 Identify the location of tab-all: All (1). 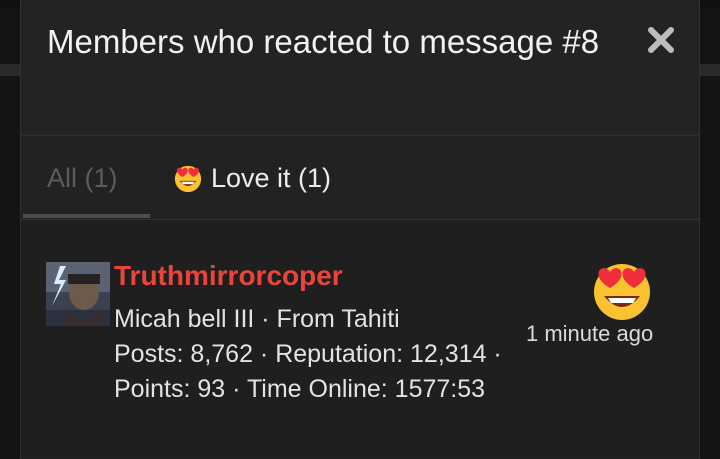
(82, 178).